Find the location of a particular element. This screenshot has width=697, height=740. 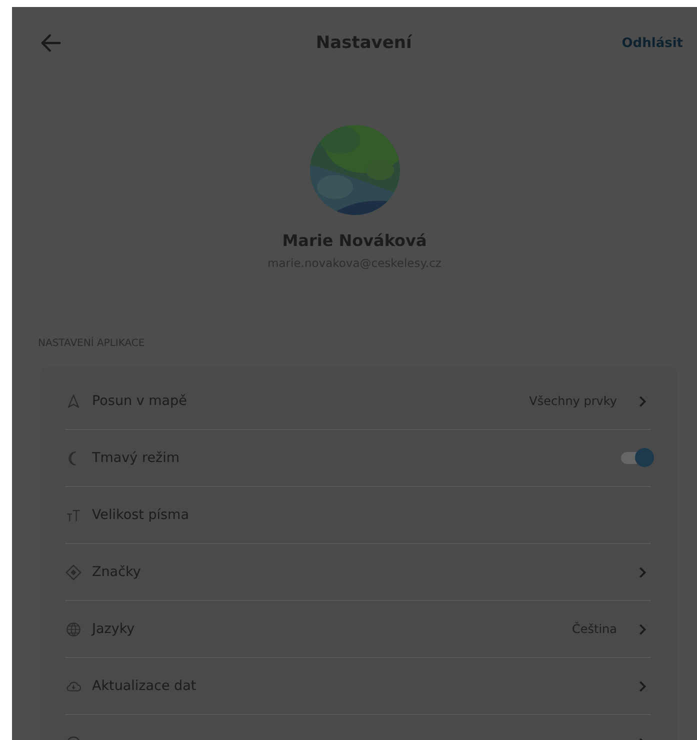

logout-link: Odhlásit is located at coordinates (652, 43).